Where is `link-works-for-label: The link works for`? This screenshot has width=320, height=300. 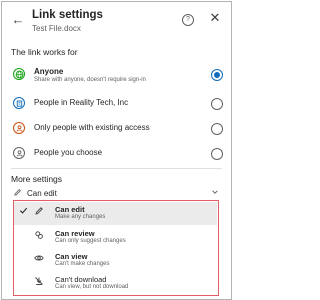
link-works-for-label: The link works for is located at coordinates (44, 52).